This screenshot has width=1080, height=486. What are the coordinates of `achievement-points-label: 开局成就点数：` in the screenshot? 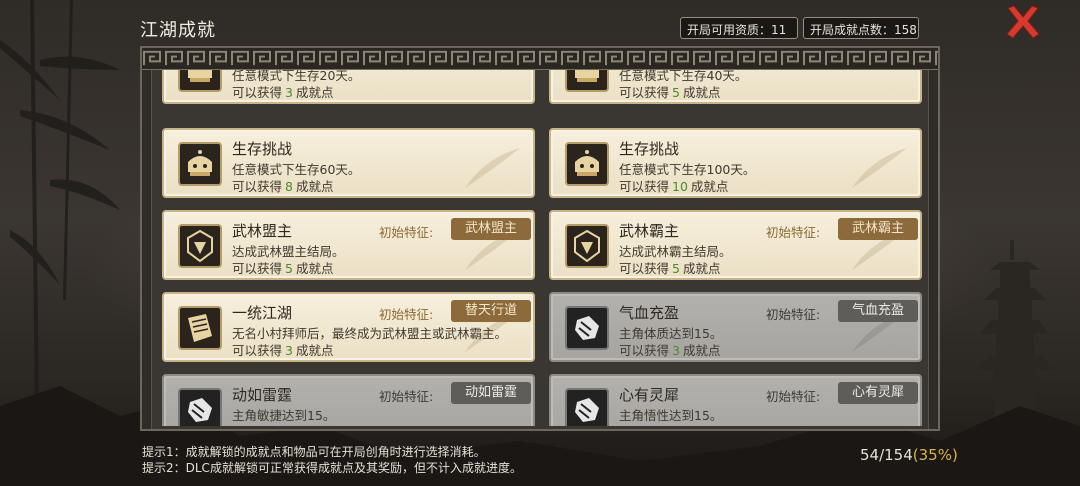 It's located at (852, 30).